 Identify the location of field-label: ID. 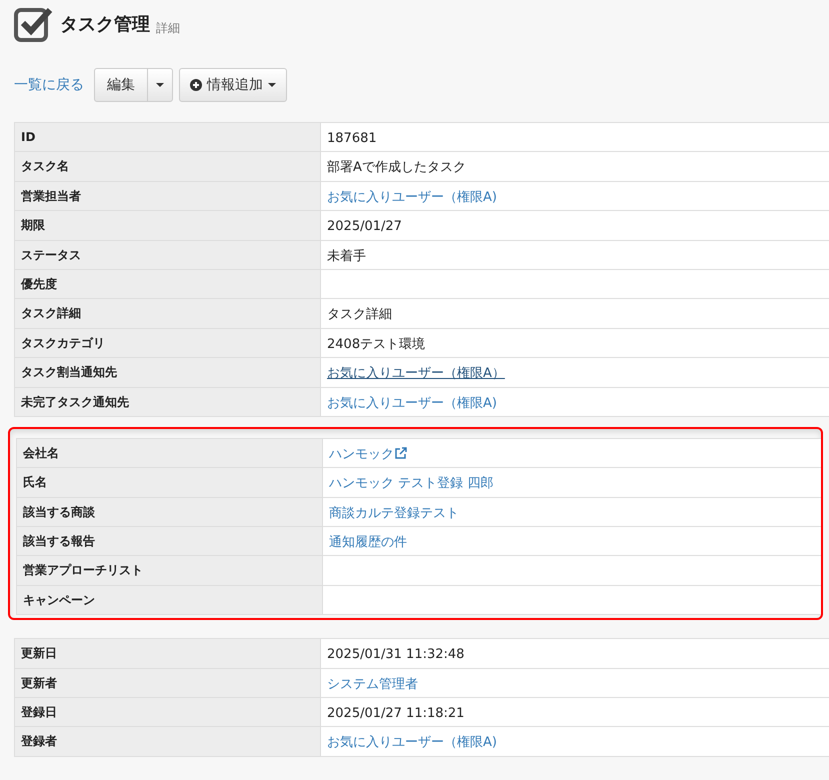
(168, 137).